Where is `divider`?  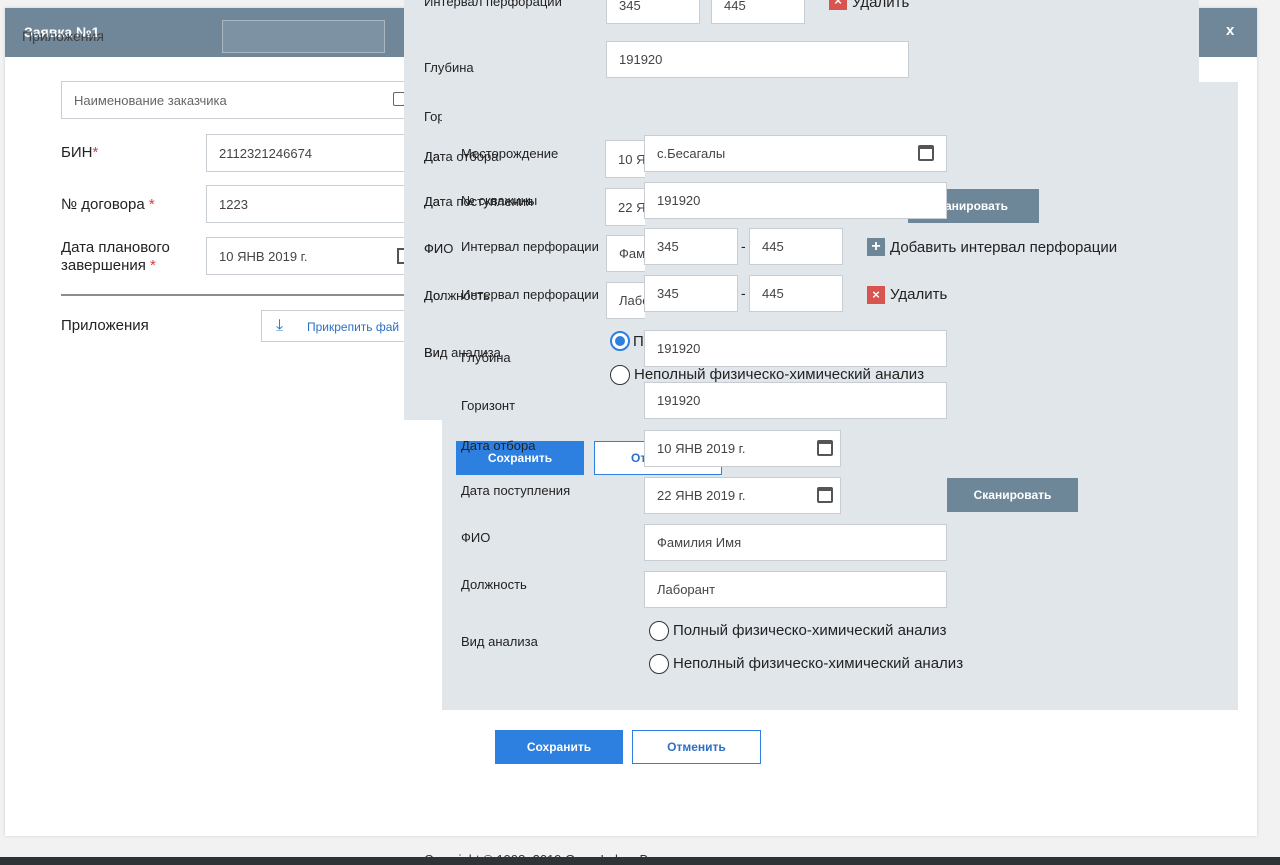 divider is located at coordinates (236, 295).